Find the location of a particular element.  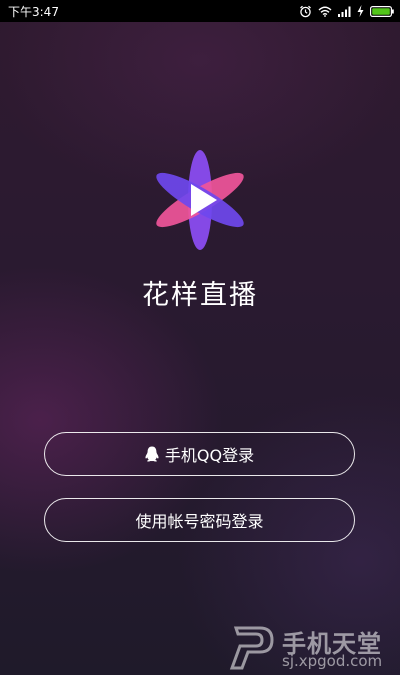

qq-login-label: 手机QQ登录 is located at coordinates (209, 455).